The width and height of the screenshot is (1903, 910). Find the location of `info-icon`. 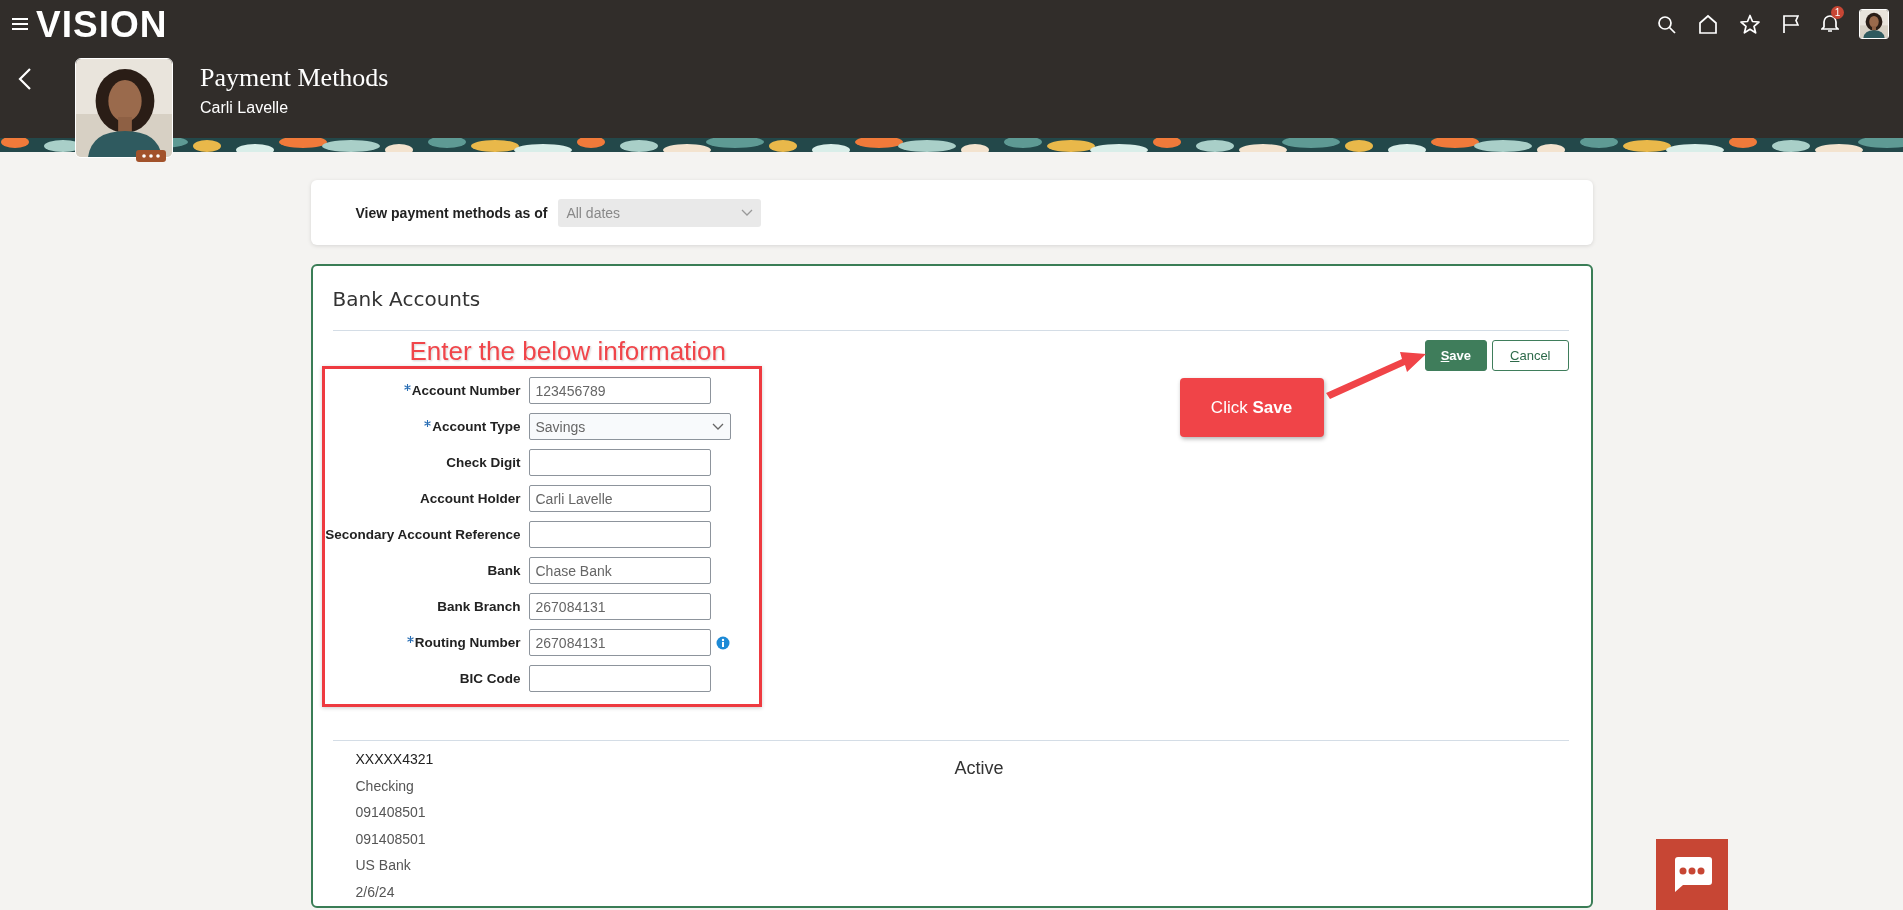

info-icon is located at coordinates (722, 642).